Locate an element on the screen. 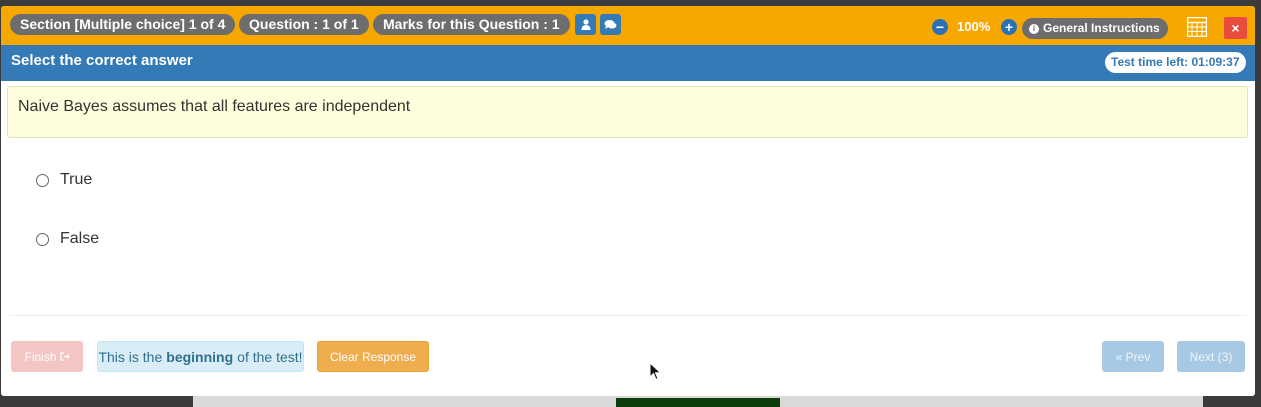  notice-suffix: of the test! is located at coordinates (270, 356).